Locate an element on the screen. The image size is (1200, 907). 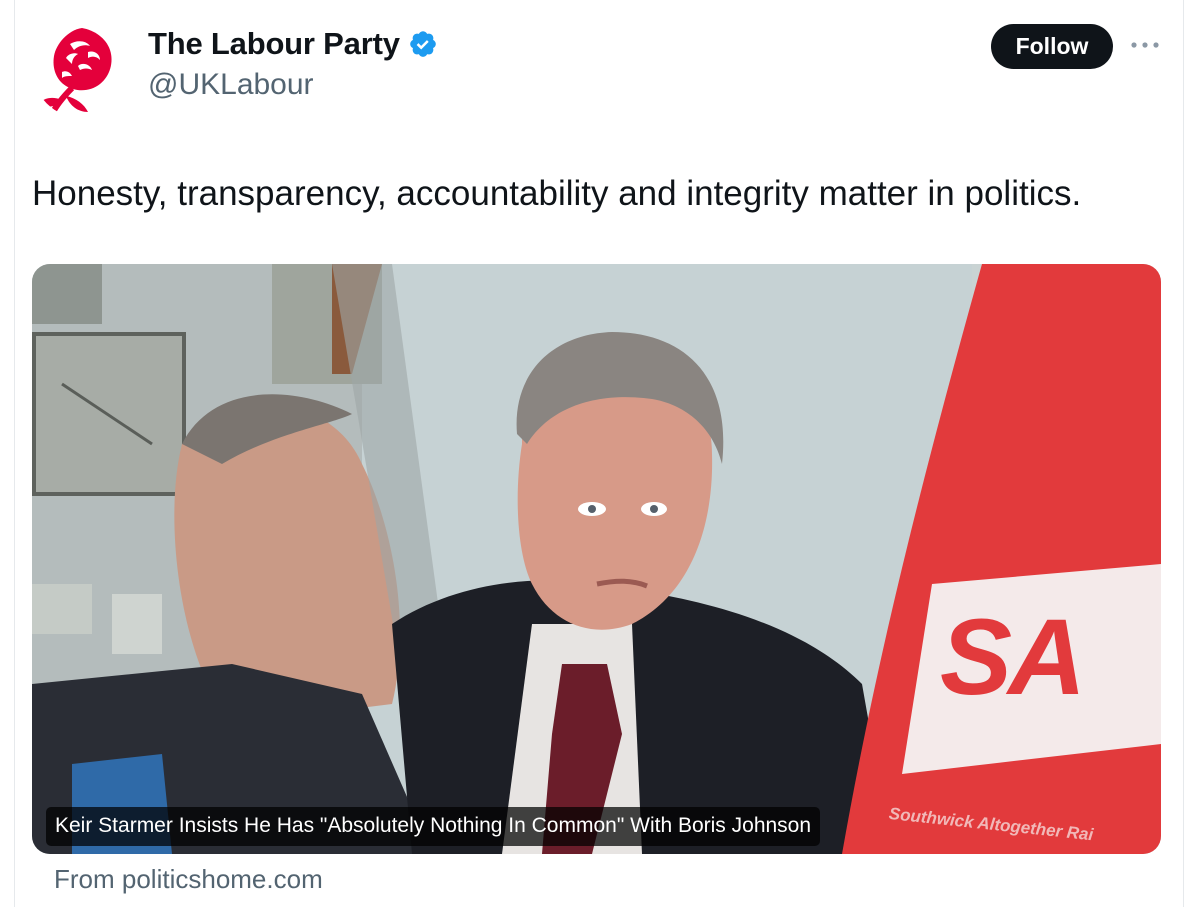
author-display-name: The Labour Party is located at coordinates (274, 44).